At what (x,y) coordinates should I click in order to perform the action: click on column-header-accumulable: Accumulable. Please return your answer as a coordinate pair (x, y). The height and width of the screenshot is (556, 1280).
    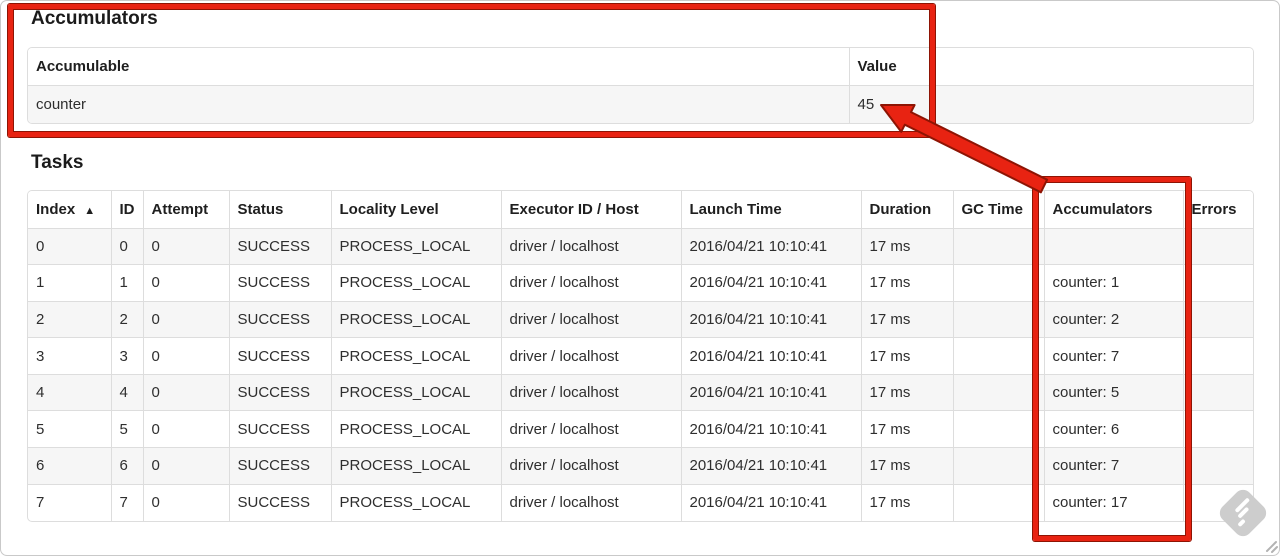
    Looking at the image, I should click on (439, 67).